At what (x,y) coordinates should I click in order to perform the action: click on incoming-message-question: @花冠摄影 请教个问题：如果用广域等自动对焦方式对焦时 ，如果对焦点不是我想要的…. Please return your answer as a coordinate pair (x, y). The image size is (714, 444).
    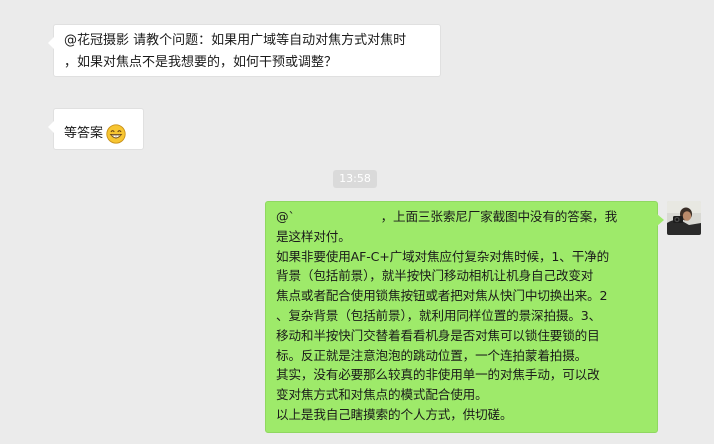
    Looking at the image, I should click on (244, 50).